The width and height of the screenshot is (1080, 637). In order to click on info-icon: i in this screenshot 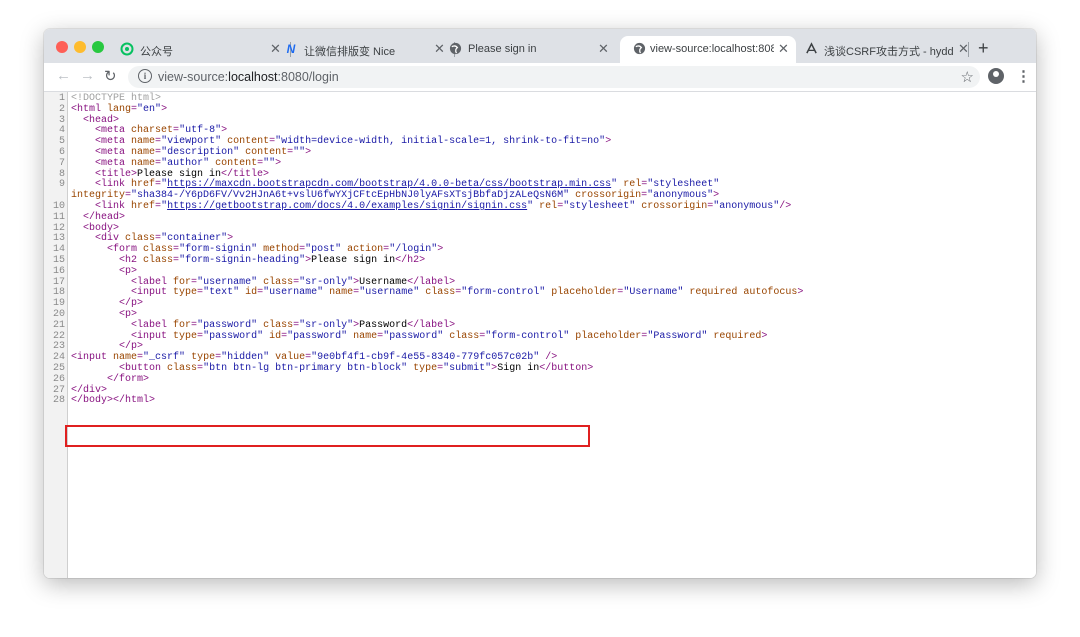, I will do `click(145, 76)`.